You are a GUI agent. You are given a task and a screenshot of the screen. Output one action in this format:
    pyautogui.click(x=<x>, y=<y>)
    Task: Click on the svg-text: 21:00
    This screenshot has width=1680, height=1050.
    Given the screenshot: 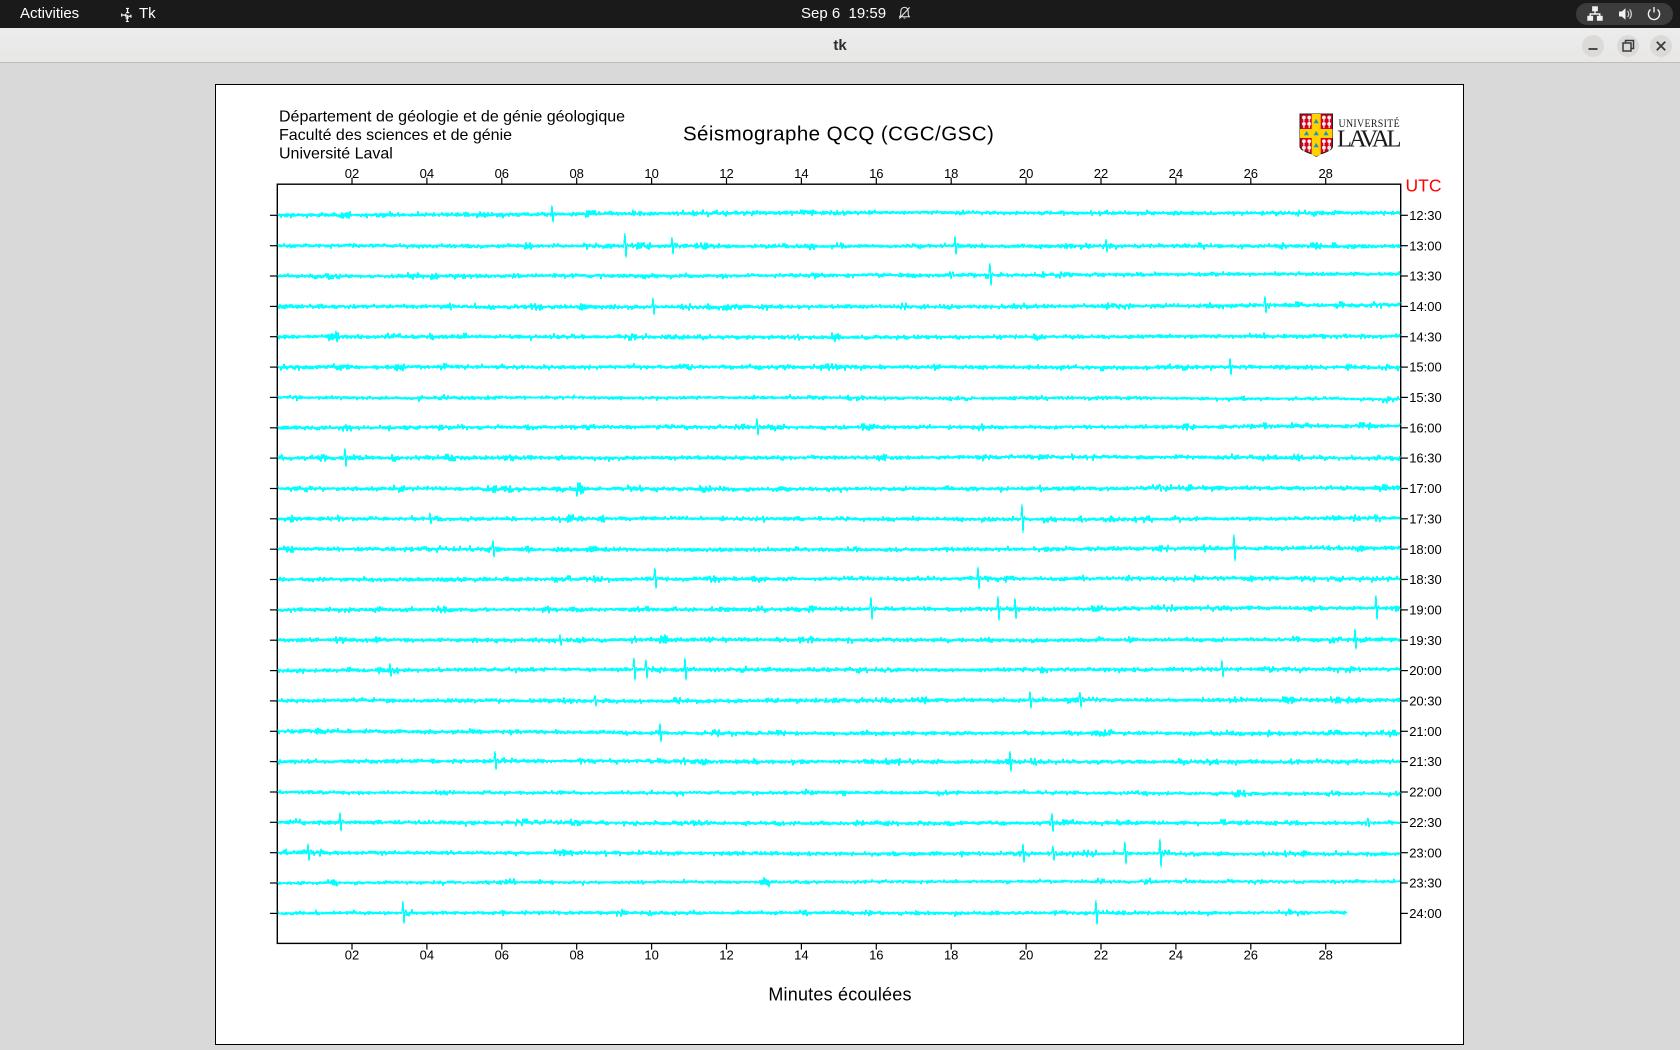 What is the action you would take?
    pyautogui.click(x=1425, y=731)
    